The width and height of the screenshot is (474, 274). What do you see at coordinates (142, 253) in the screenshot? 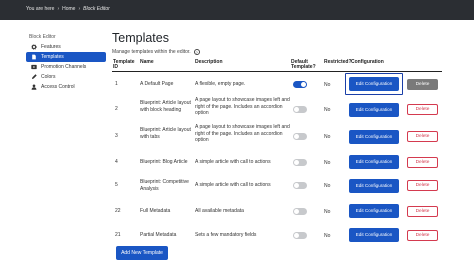
I see `add-new-template-button: Add New Template` at bounding box center [142, 253].